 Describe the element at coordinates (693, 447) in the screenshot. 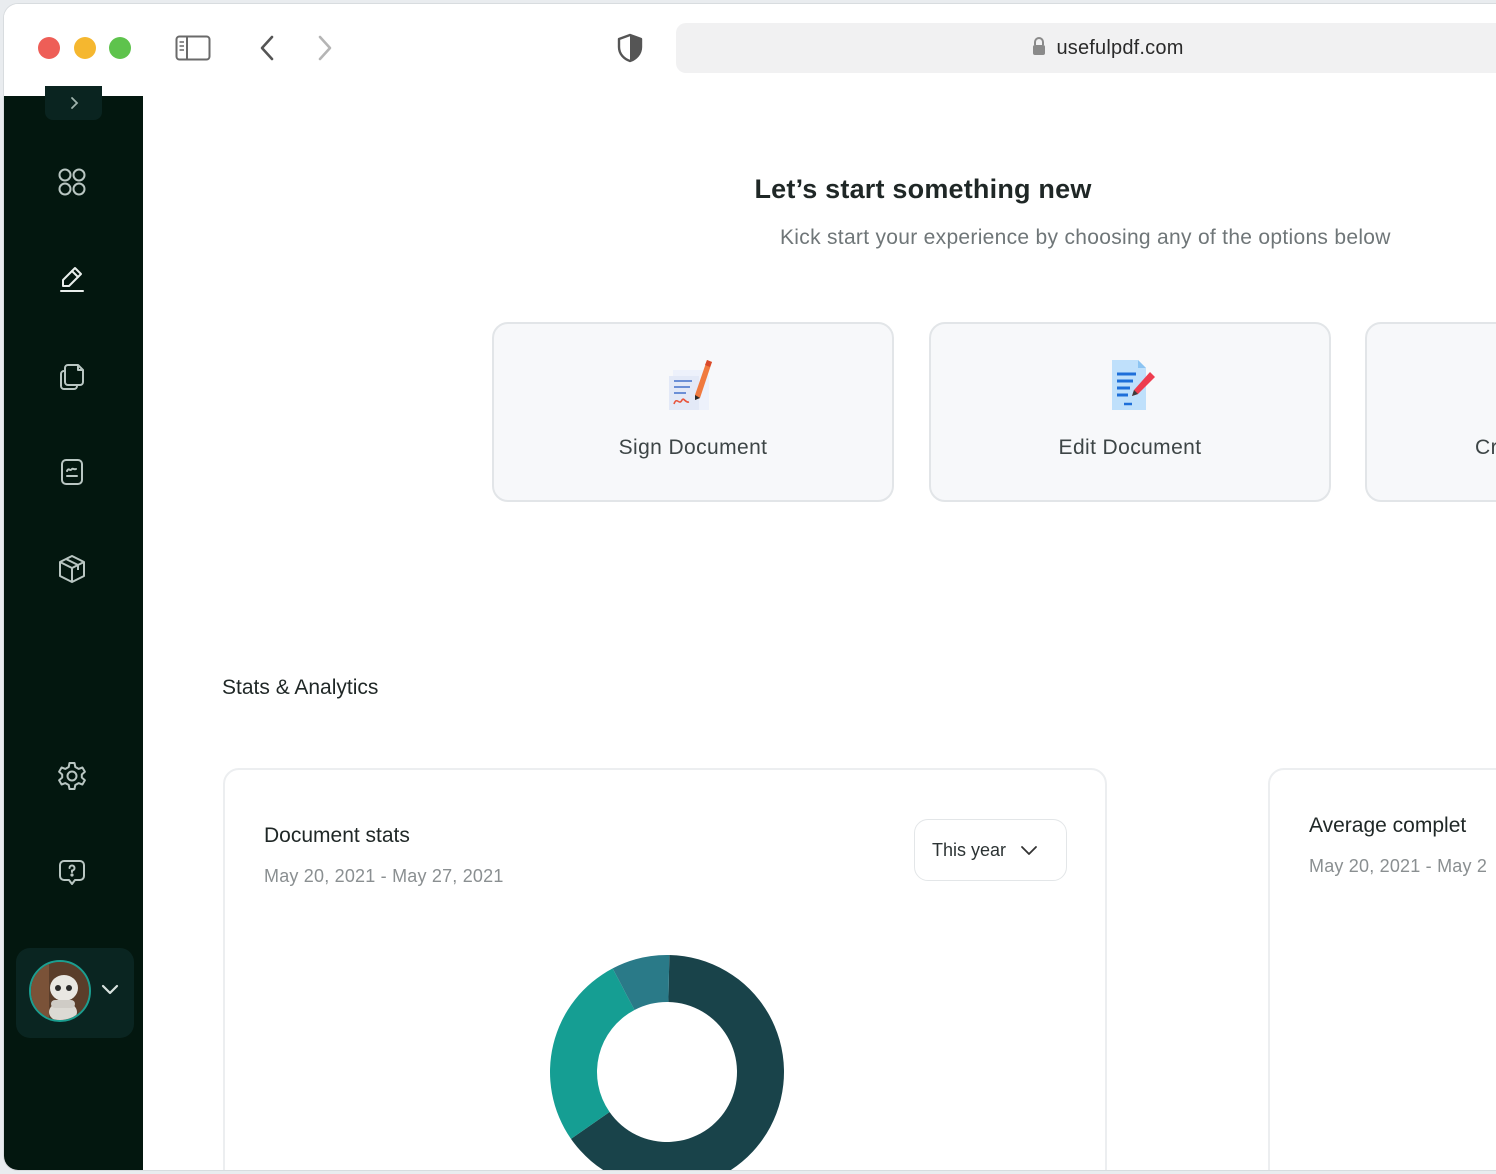

I see `sign-document-label: Sign Document` at that location.